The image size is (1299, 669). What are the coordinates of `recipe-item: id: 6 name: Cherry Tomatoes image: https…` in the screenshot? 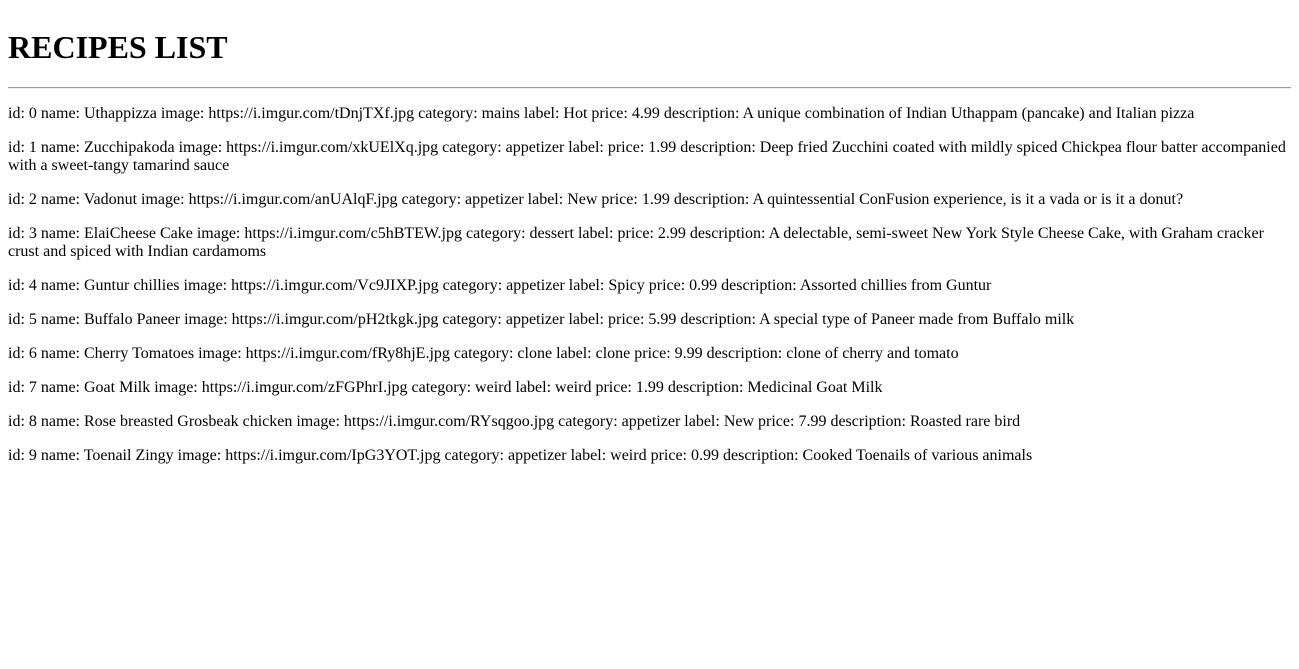 It's located at (483, 353).